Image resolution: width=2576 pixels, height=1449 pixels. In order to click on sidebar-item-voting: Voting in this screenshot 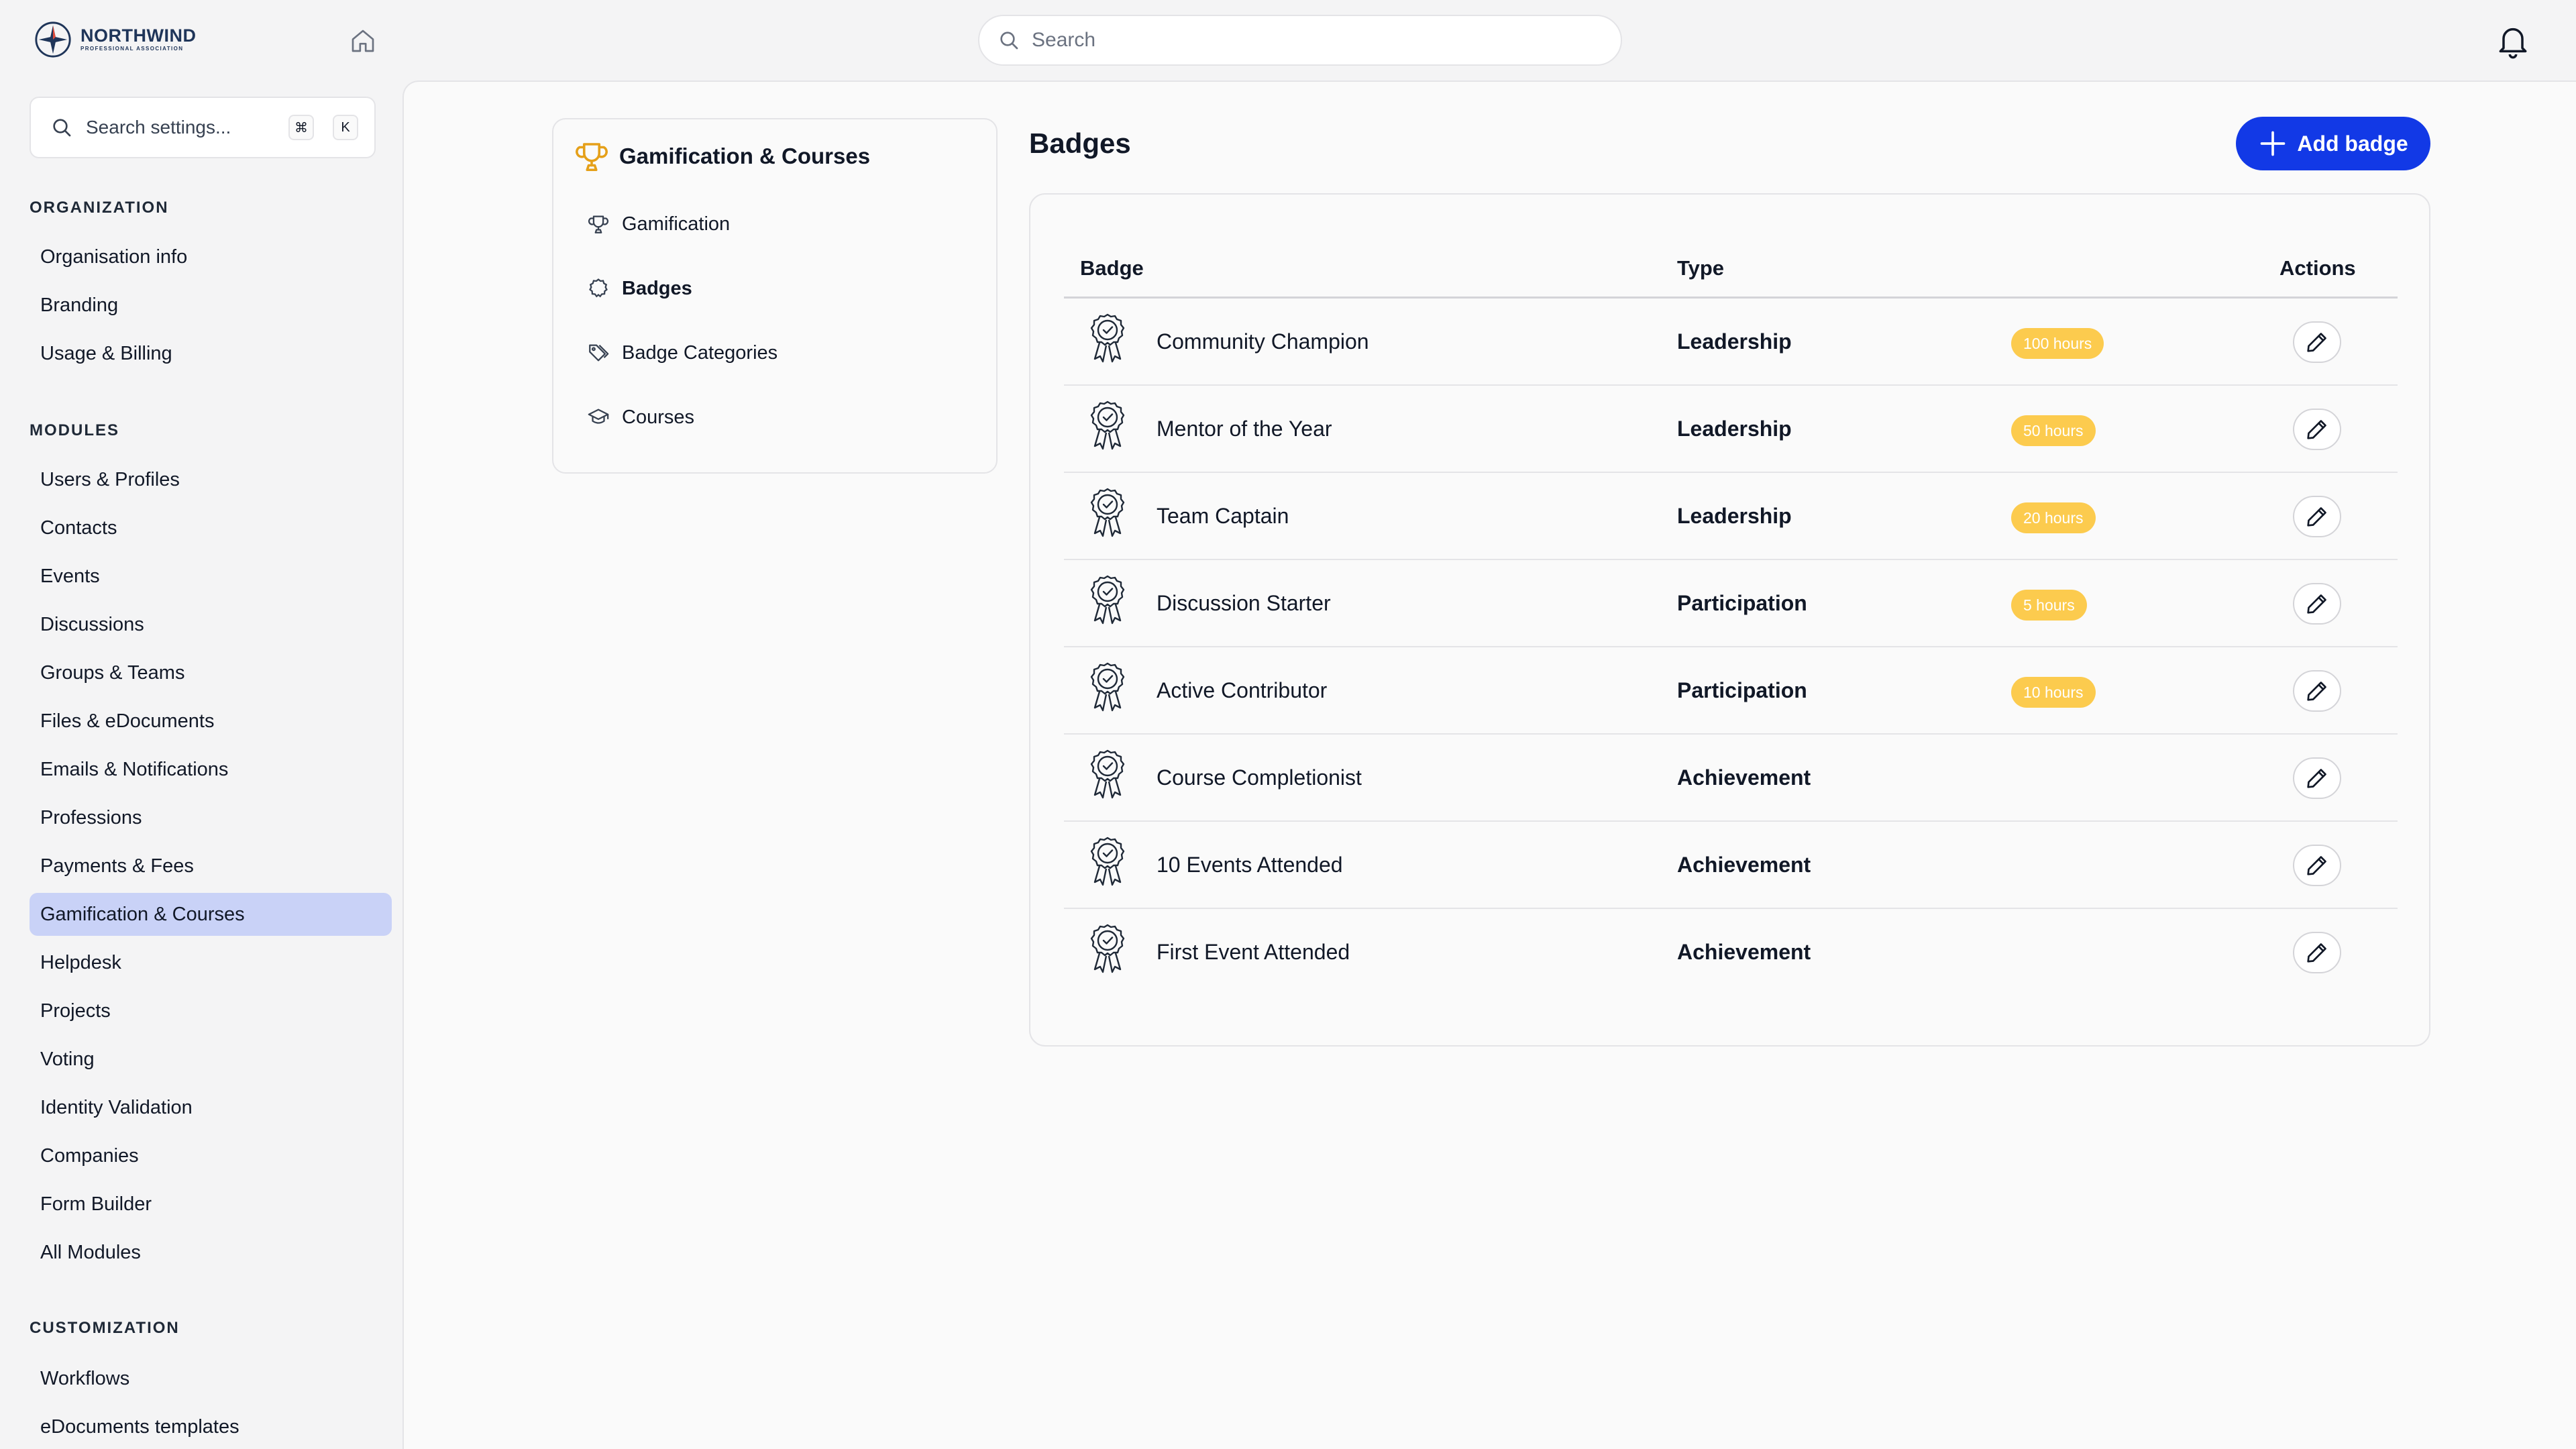, I will do `click(211, 1059)`.